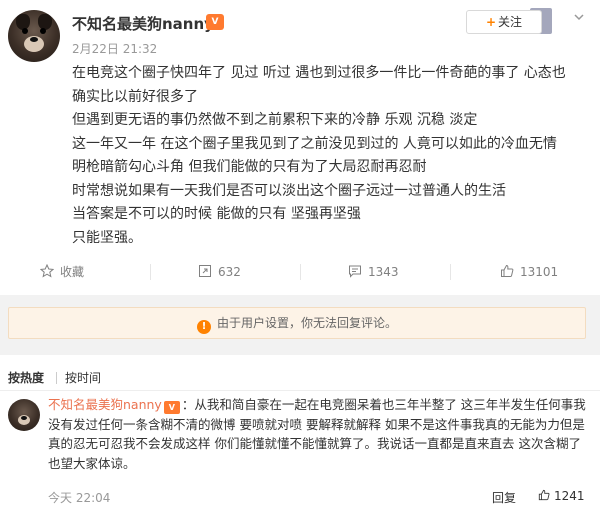  Describe the element at coordinates (539, 272) in the screenshot. I see `like-count: 13101` at that location.